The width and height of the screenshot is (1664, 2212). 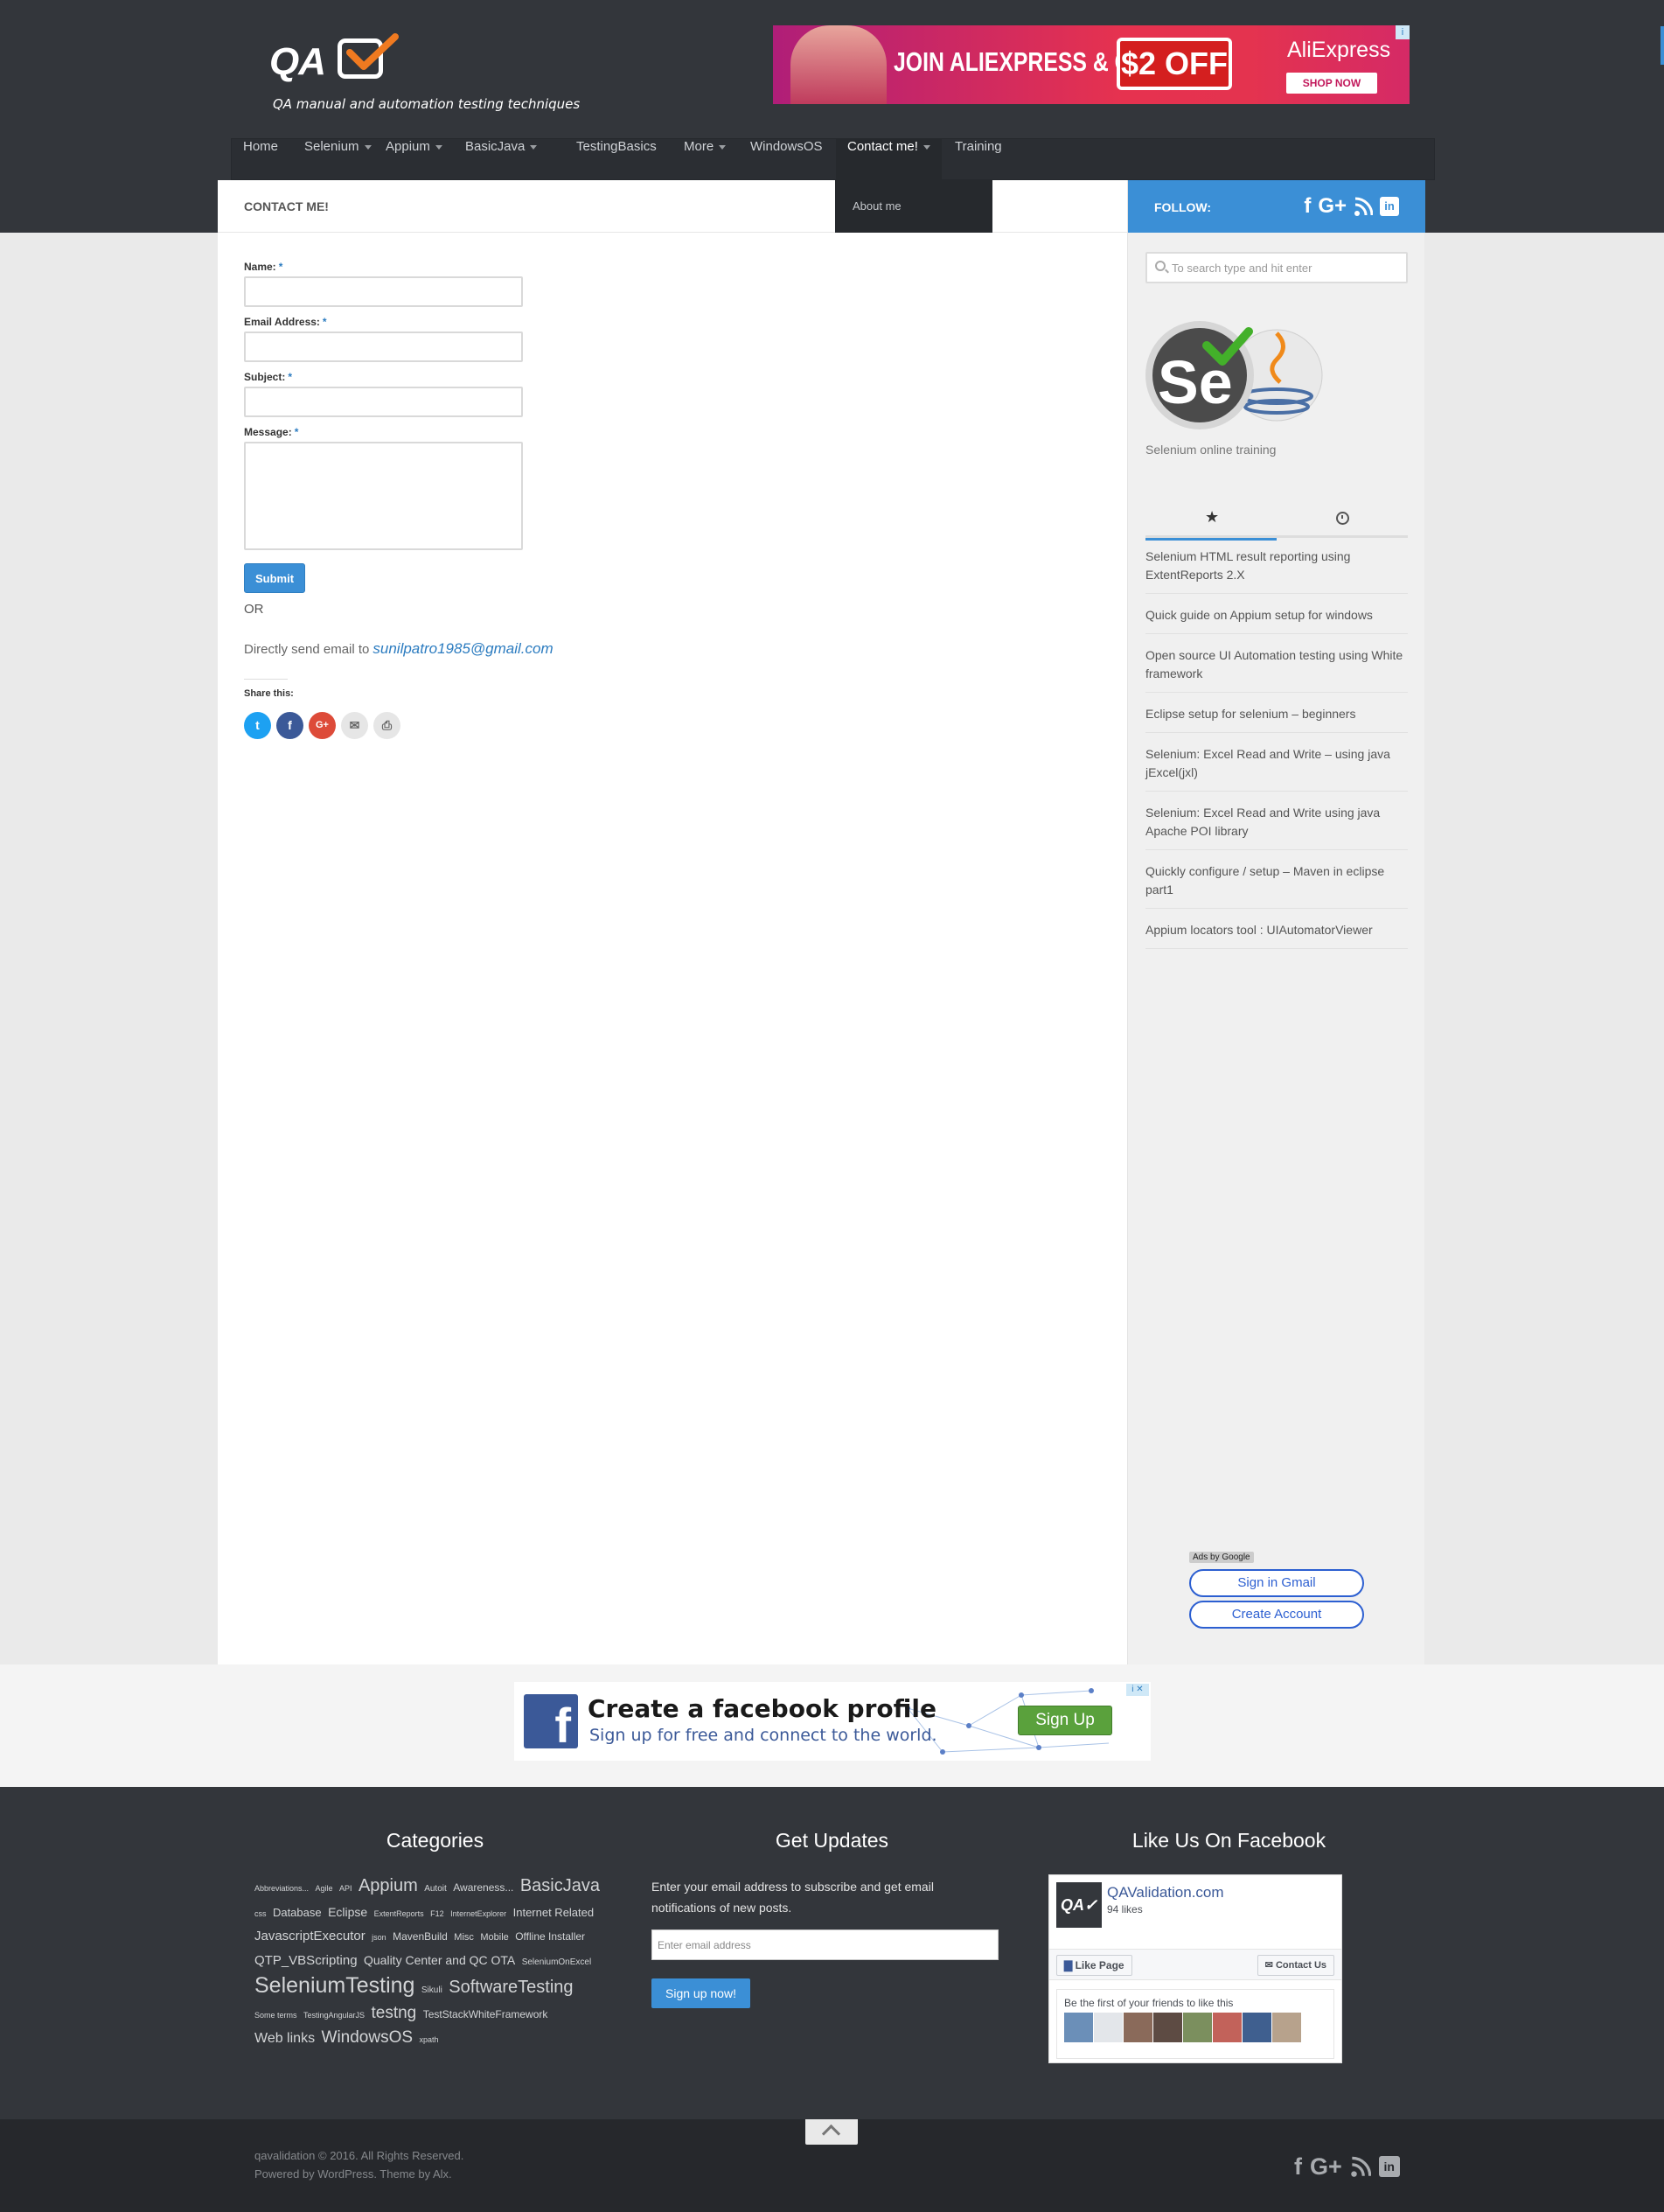 What do you see at coordinates (494, 1937) in the screenshot?
I see `tag-link: Mobile` at bounding box center [494, 1937].